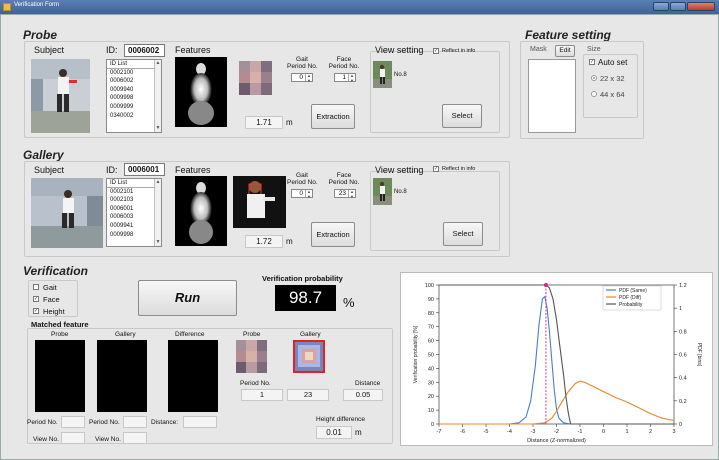 Image resolution: width=719 pixels, height=460 pixels. What do you see at coordinates (135, 438) in the screenshot?
I see `gait-gallery-view-field` at bounding box center [135, 438].